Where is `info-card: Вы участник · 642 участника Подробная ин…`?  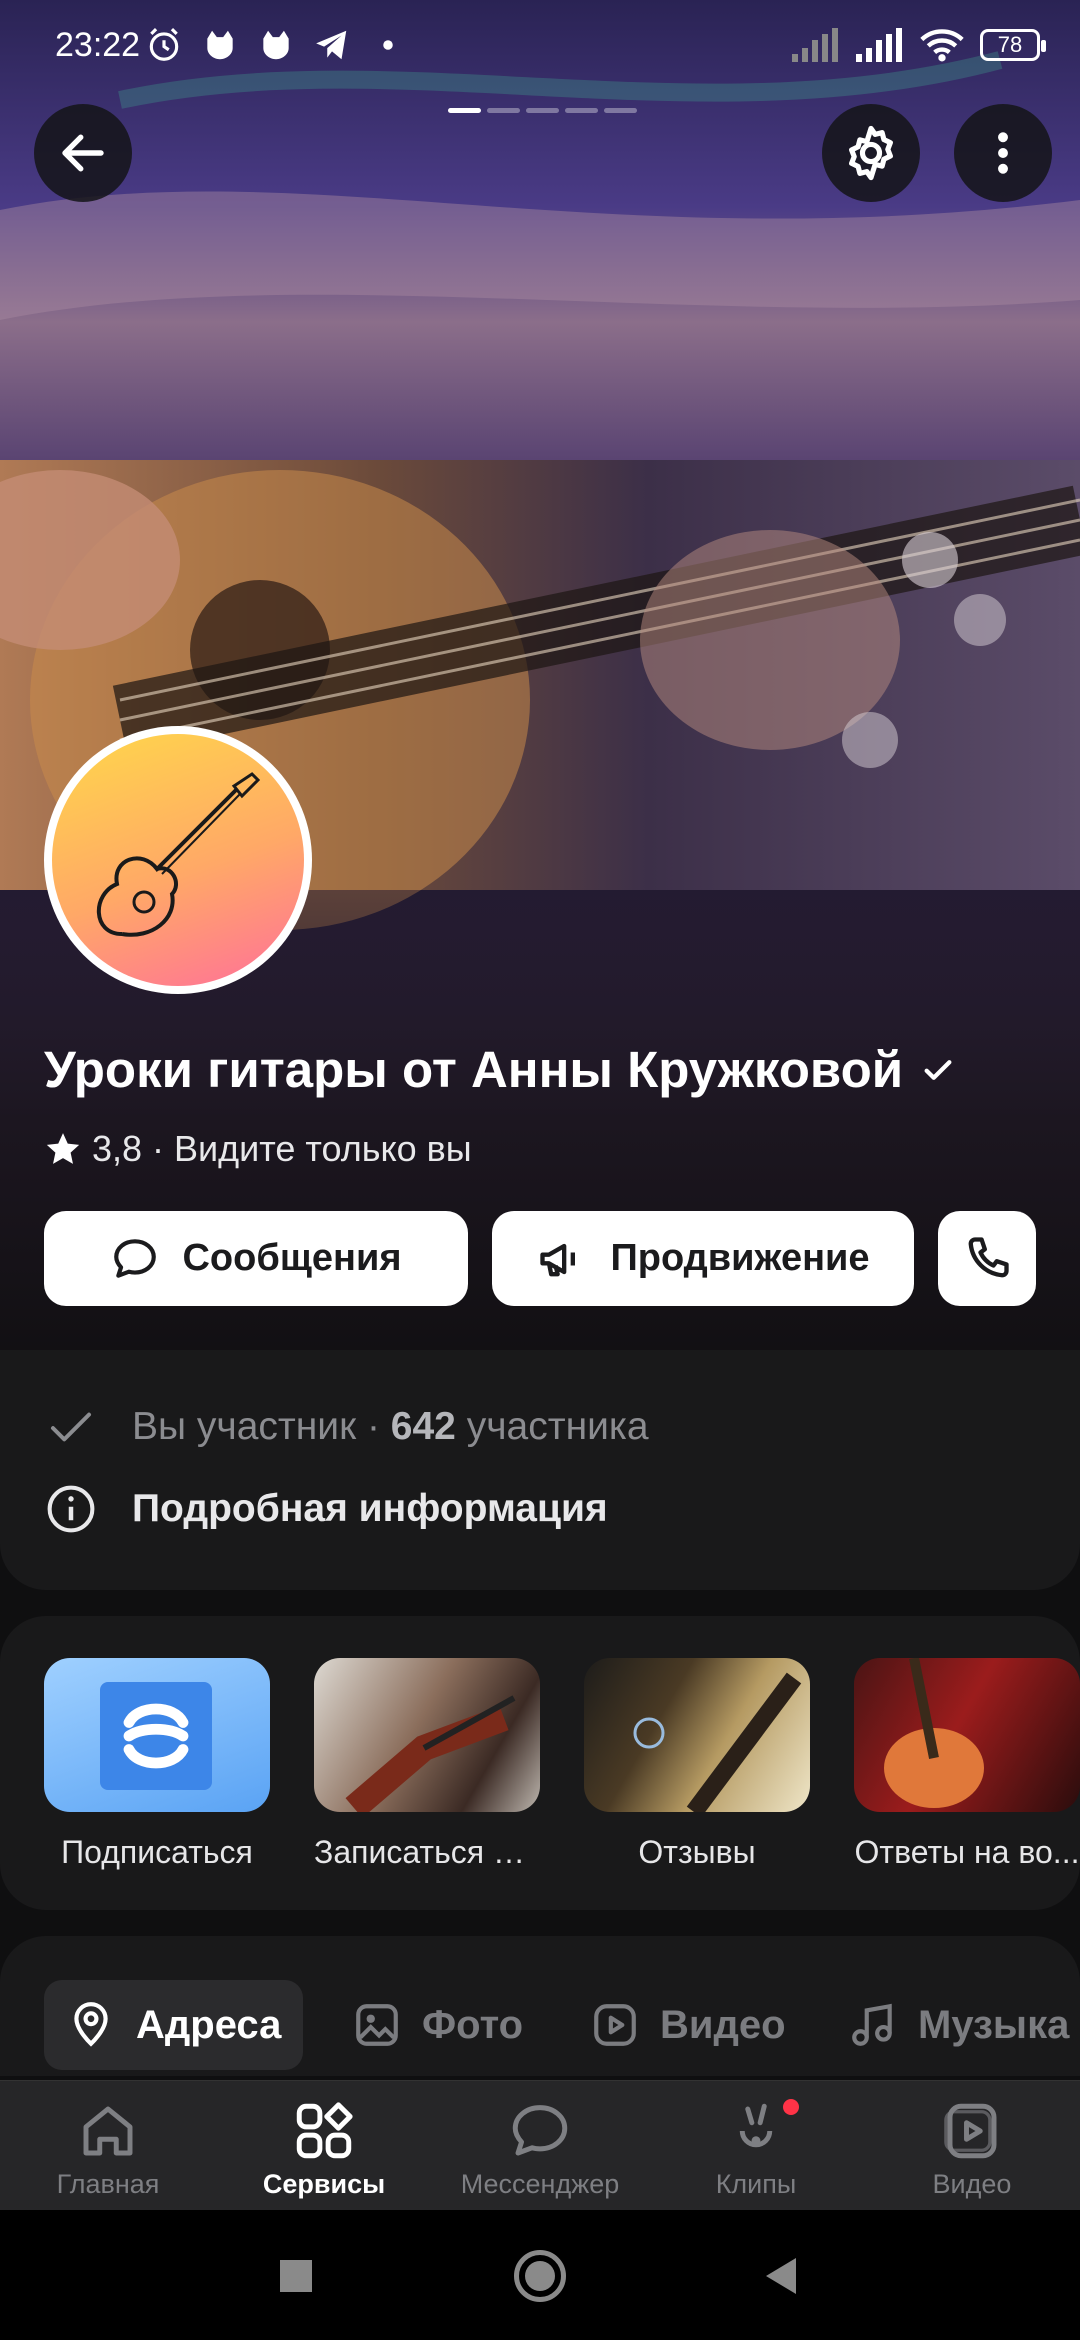
info-card: Вы участник · 642 участника Подробная ин… is located at coordinates (540, 1470).